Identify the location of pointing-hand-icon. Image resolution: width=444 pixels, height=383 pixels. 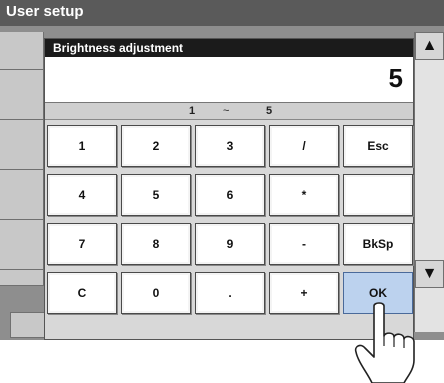
(384, 342).